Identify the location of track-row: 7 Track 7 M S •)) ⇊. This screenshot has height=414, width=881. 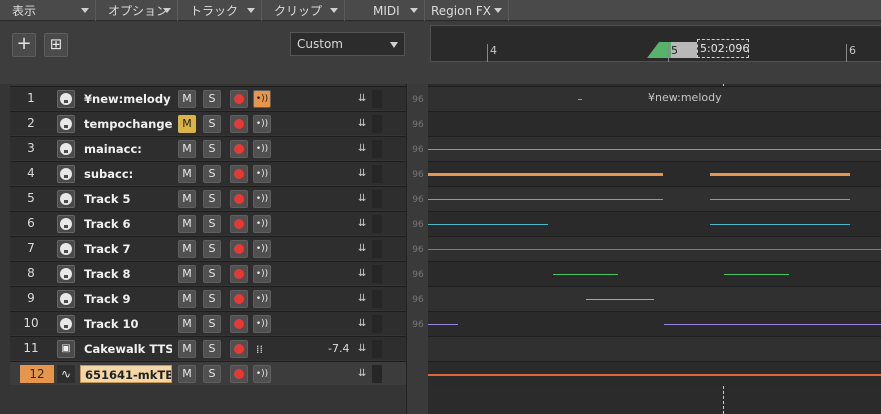
(208, 248).